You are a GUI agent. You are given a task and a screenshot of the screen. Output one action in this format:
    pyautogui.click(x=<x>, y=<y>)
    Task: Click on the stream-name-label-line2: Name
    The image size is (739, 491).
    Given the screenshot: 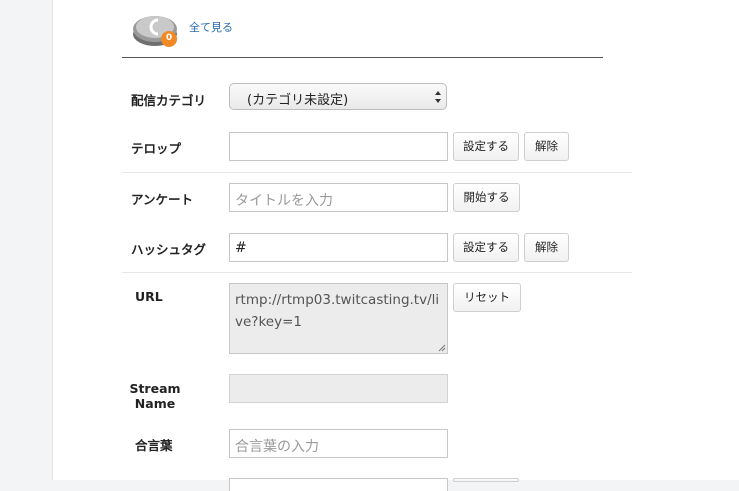 What is the action you would take?
    pyautogui.click(x=155, y=403)
    